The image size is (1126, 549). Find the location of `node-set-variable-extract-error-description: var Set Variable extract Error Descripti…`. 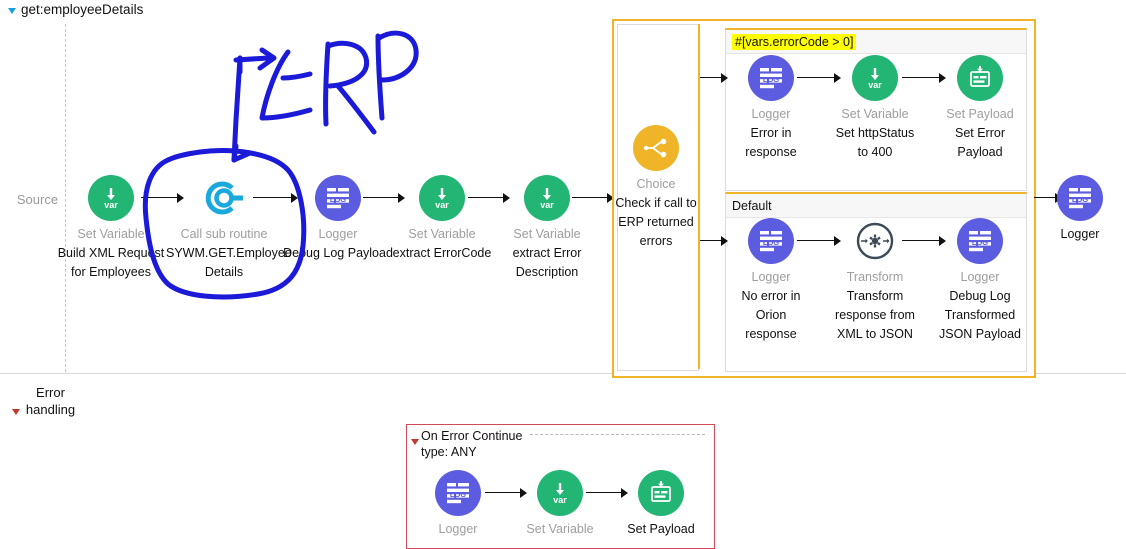

node-set-variable-extract-error-description: var Set Variable extract Error Descripti… is located at coordinates (547, 228).